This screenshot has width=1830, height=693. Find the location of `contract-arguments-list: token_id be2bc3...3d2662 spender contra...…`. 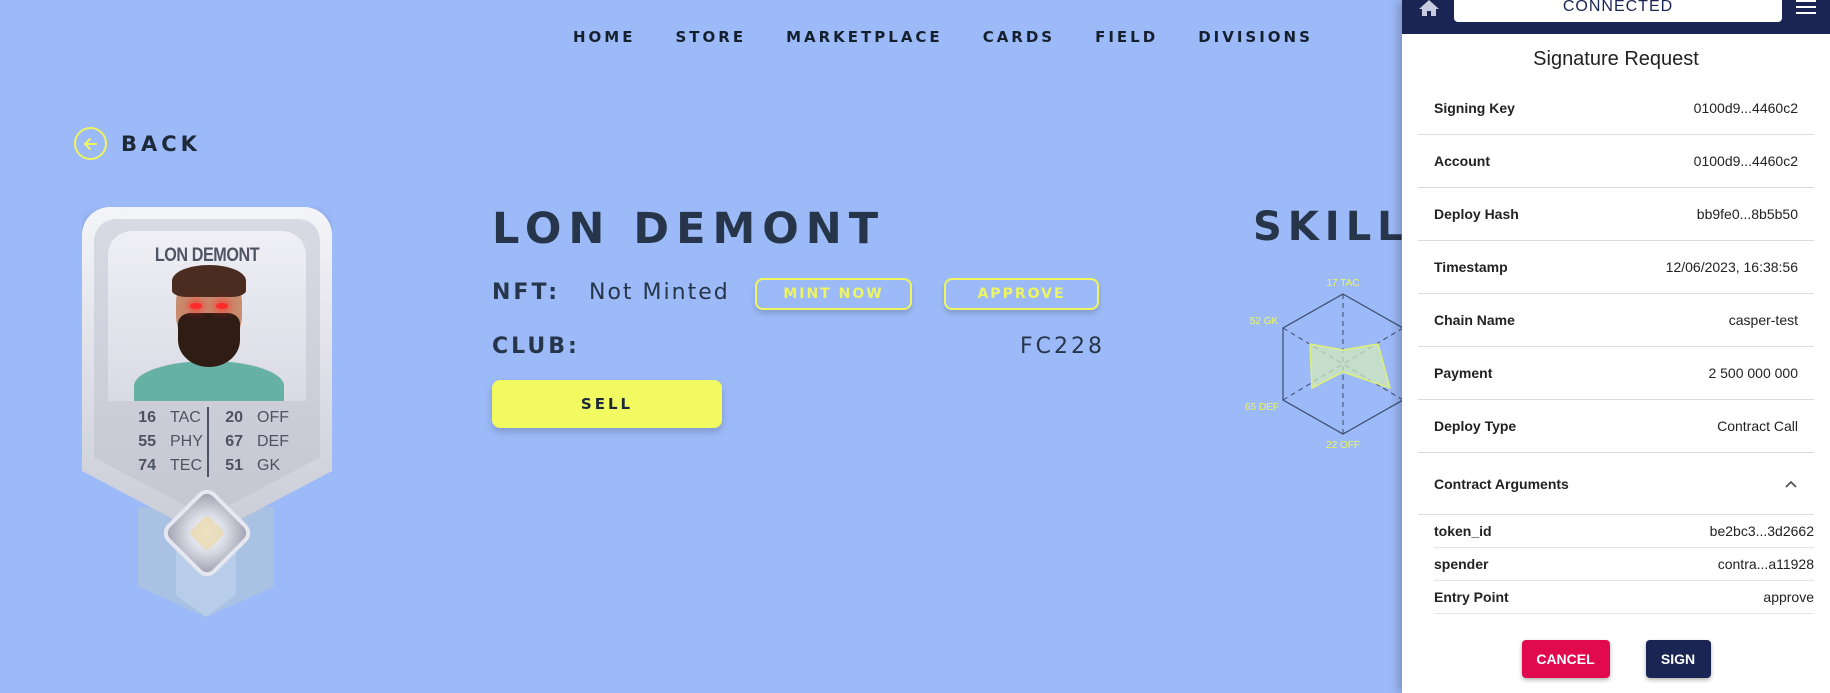

contract-arguments-list: token_id be2bc3...3d2662 spender contra...… is located at coordinates (1624, 564).